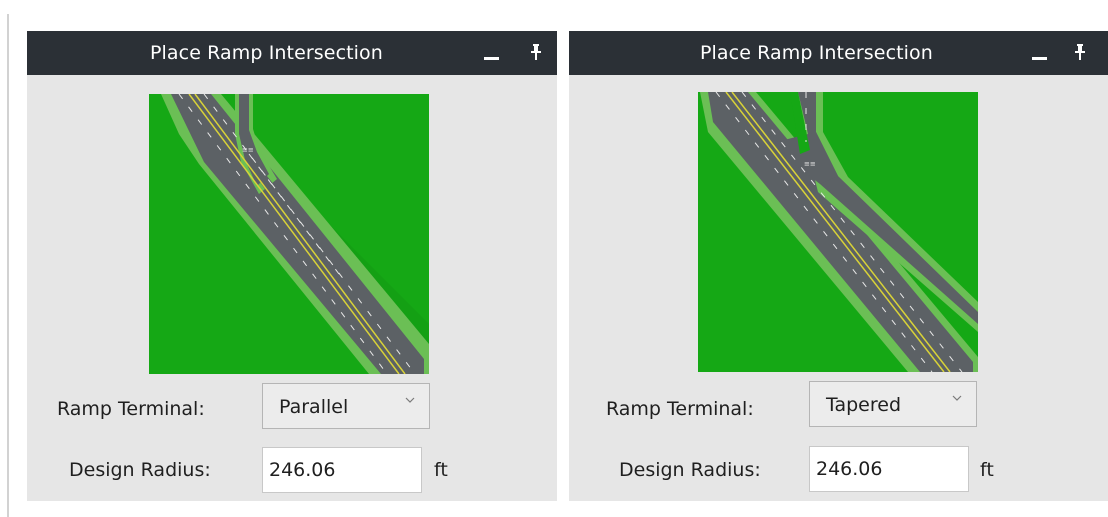 The image size is (1108, 517). I want to click on ramp-terminal-value: Tapered, so click(863, 405).